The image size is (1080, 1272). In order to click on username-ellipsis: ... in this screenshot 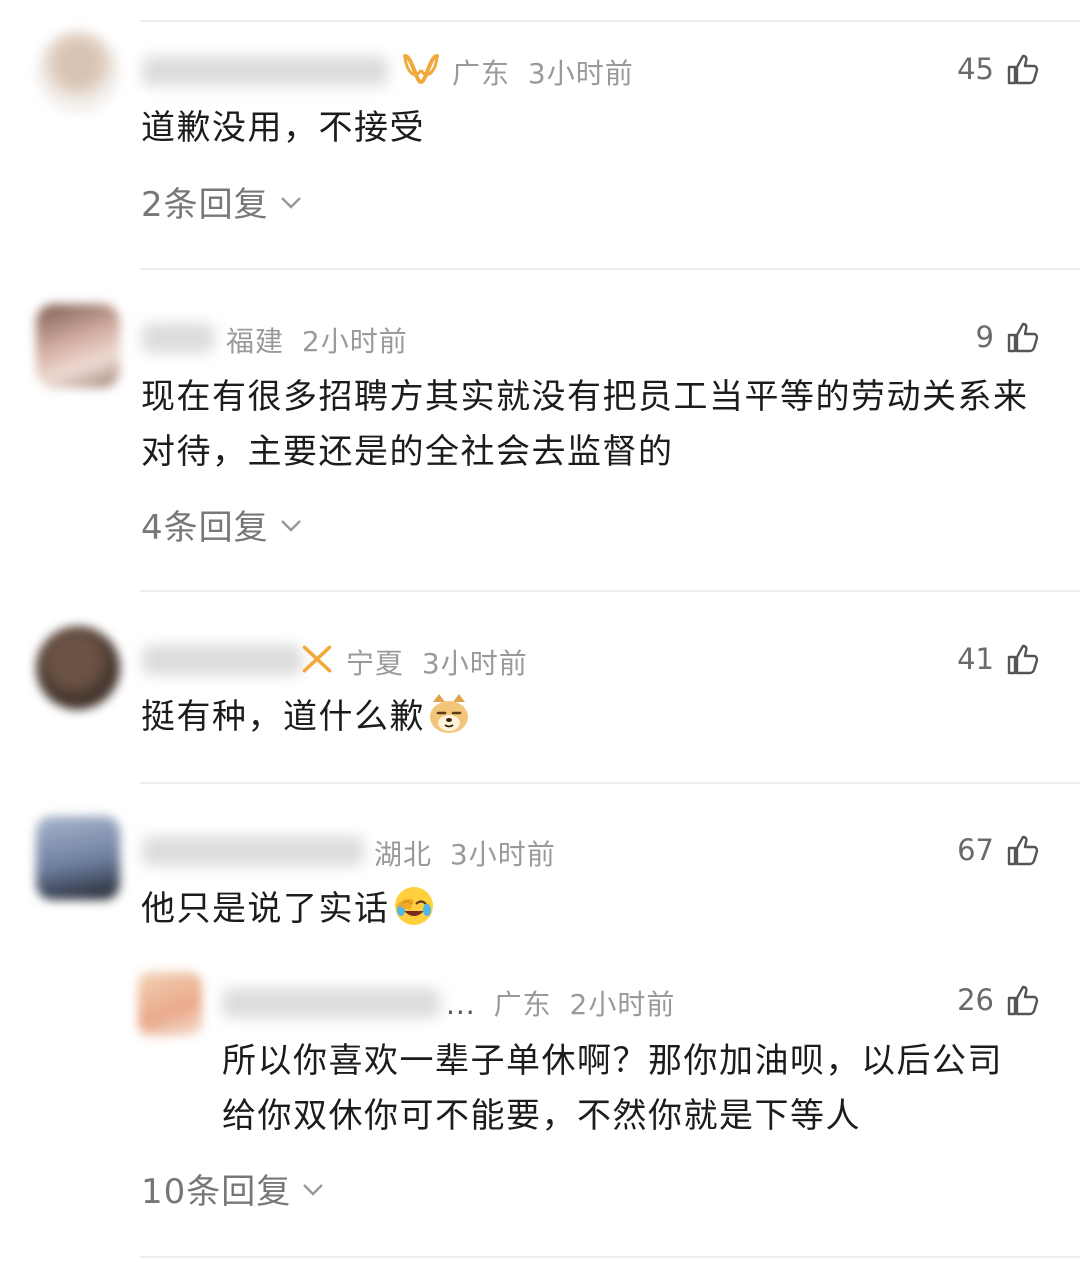, I will do `click(461, 1004)`.